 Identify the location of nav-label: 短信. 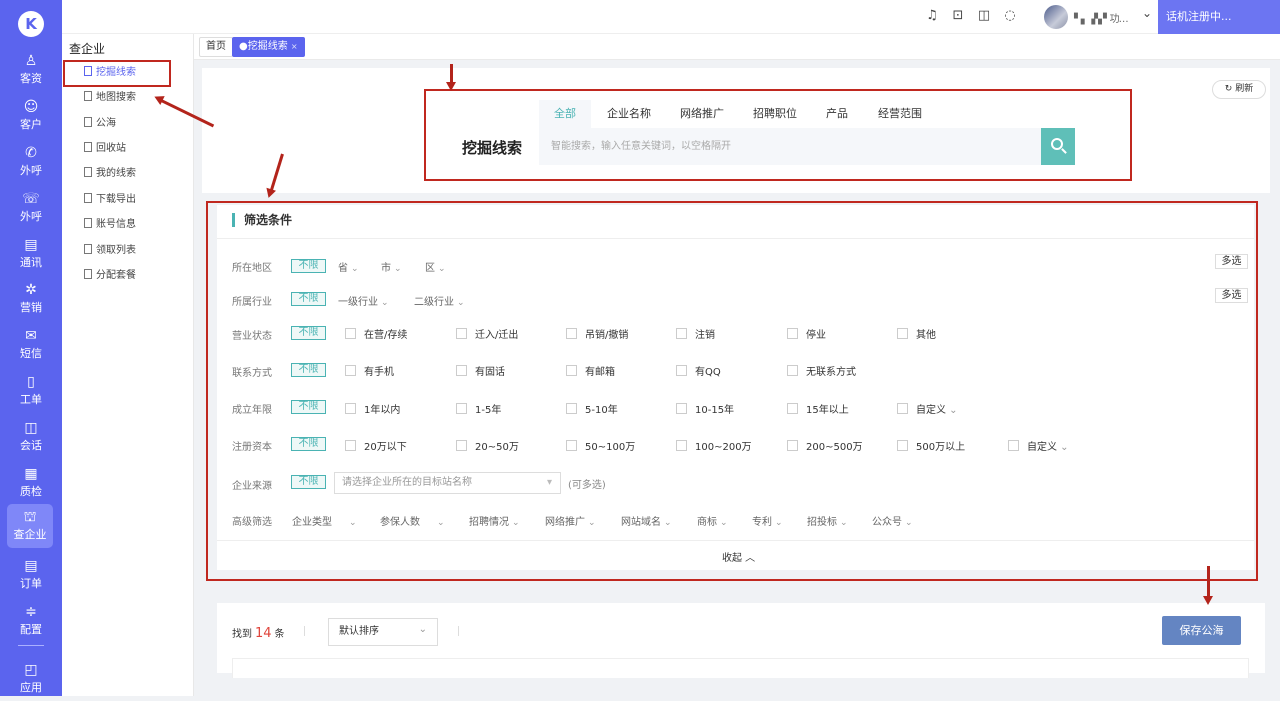
(31, 353).